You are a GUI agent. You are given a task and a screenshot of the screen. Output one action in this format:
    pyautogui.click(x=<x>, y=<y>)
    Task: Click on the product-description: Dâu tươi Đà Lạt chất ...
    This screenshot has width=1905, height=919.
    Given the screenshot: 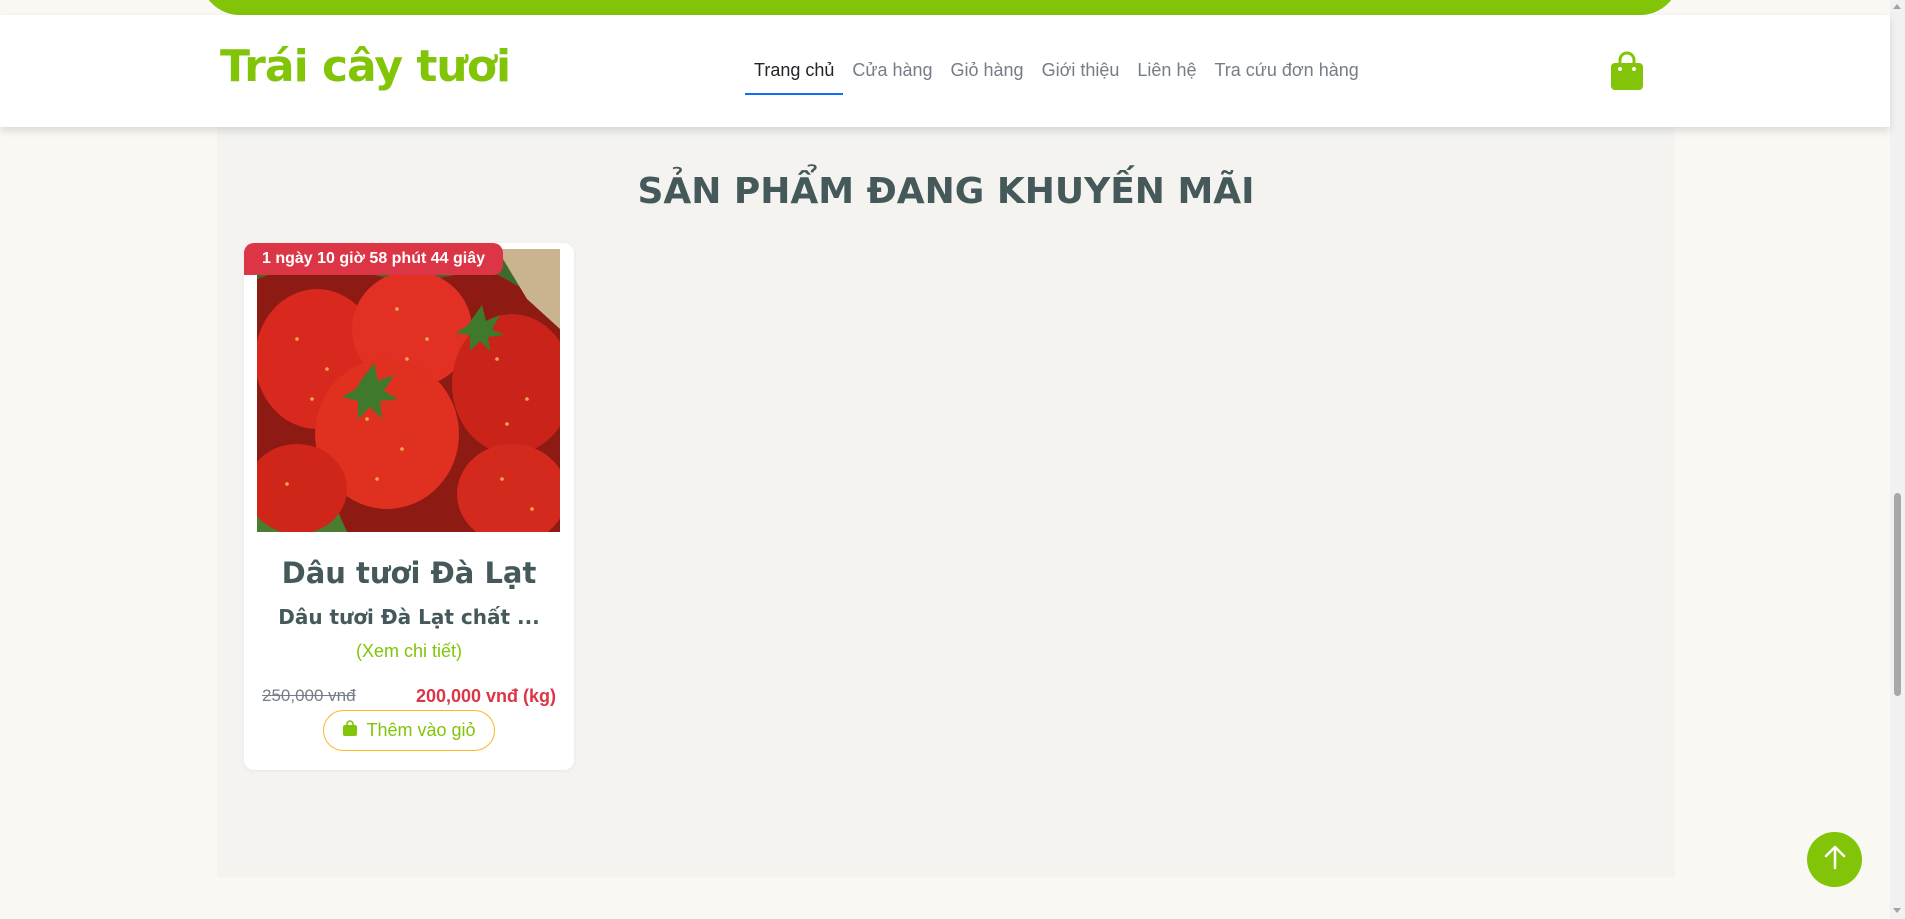 What is the action you would take?
    pyautogui.click(x=409, y=617)
    